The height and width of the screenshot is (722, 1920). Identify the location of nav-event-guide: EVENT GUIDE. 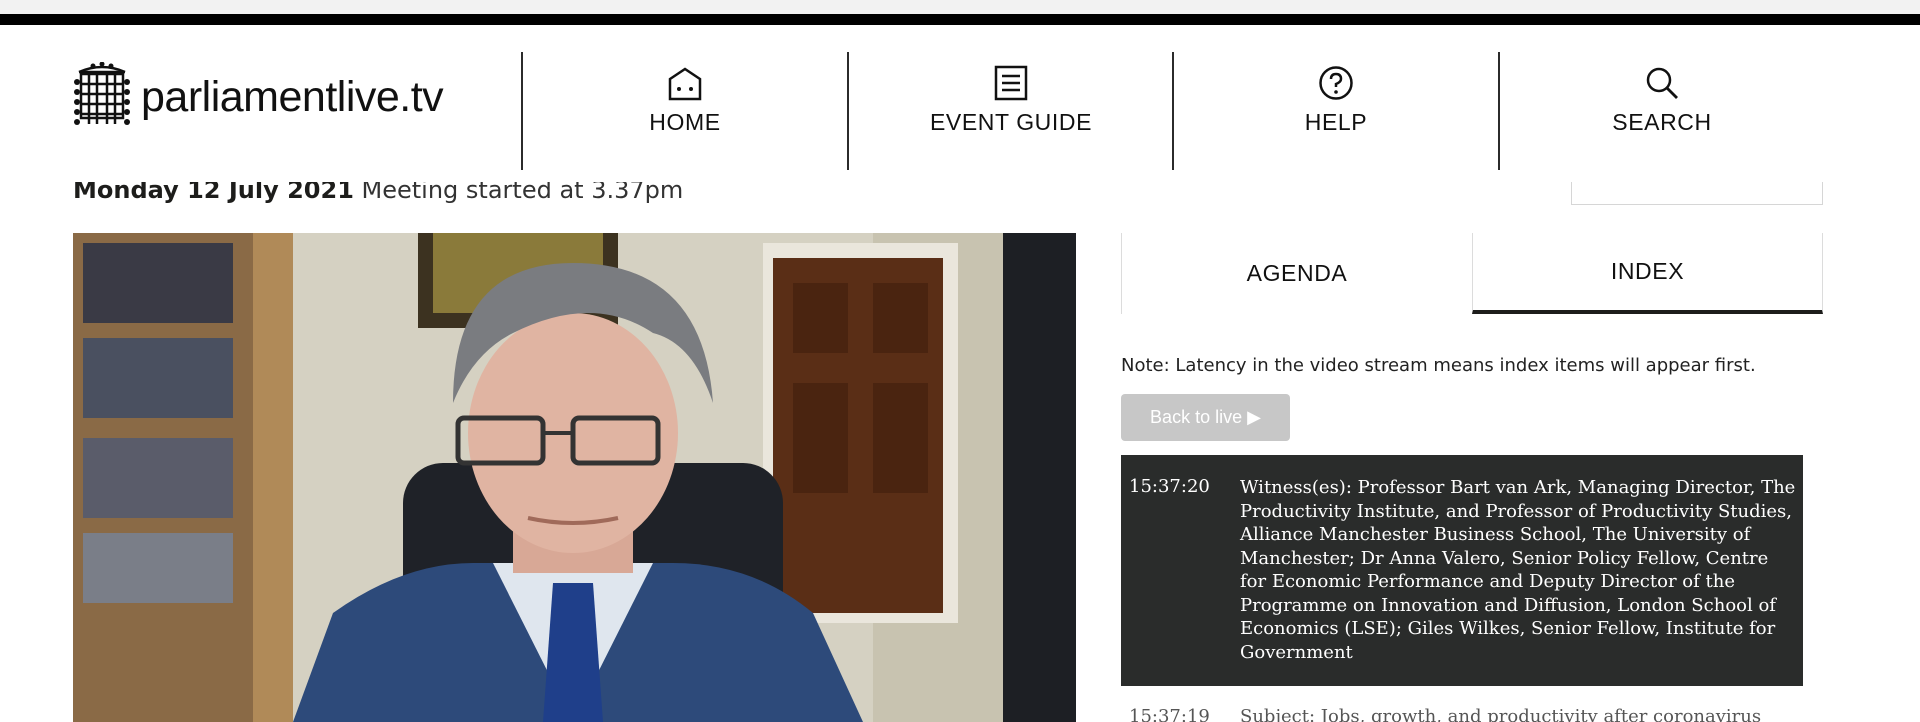
(1011, 100).